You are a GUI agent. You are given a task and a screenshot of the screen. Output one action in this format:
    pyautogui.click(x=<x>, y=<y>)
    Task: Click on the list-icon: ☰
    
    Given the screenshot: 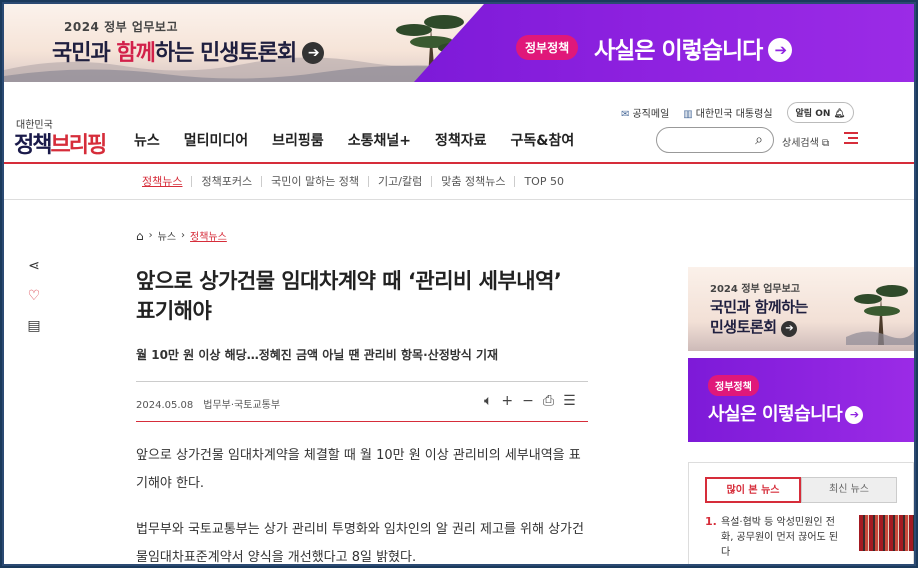 What is the action you would take?
    pyautogui.click(x=569, y=401)
    